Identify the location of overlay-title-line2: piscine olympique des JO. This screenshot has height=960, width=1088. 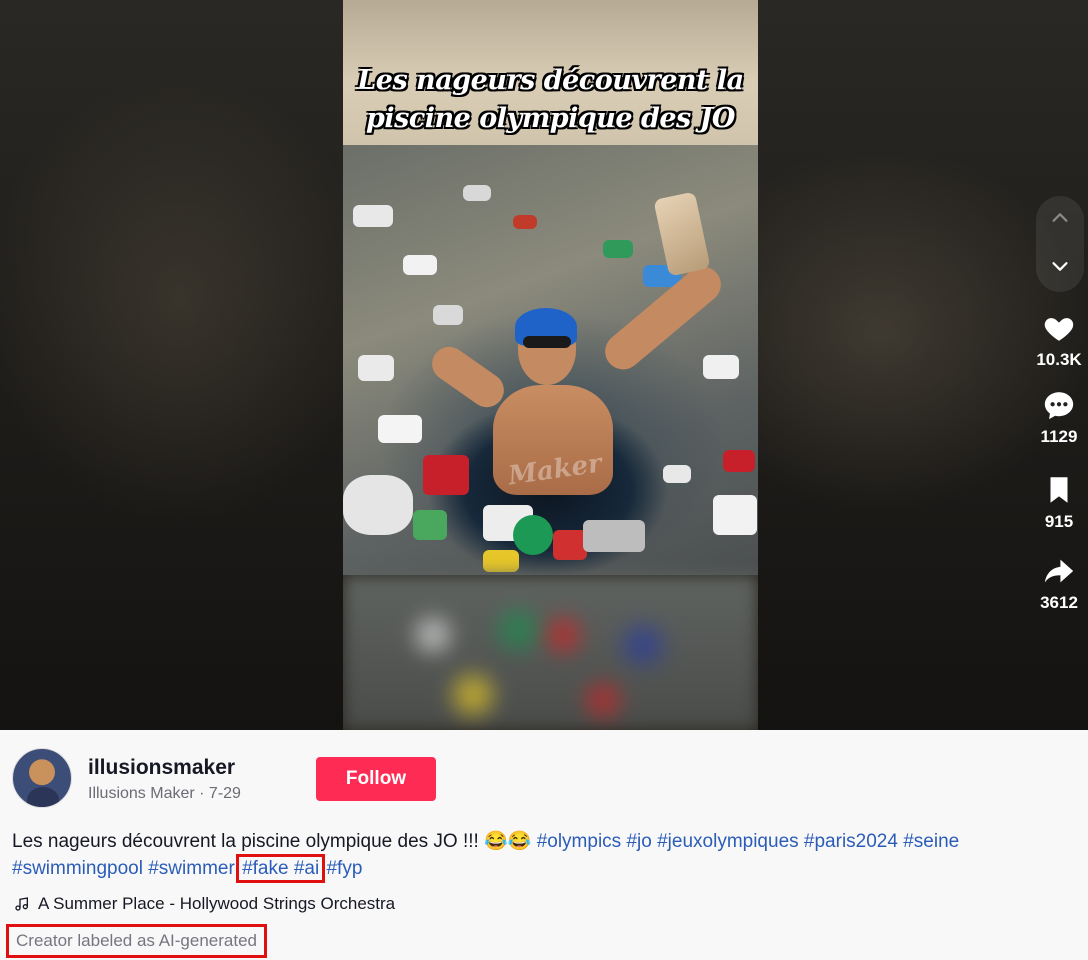
(550, 118).